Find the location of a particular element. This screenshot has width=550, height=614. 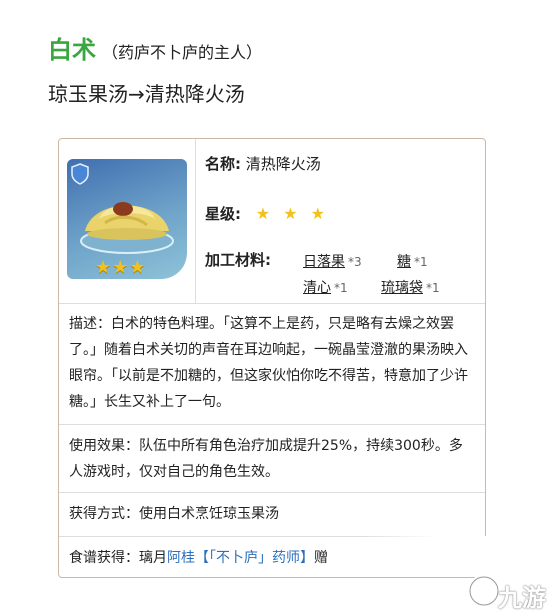

material-item: 琉璃袋 *1 is located at coordinates (410, 287).